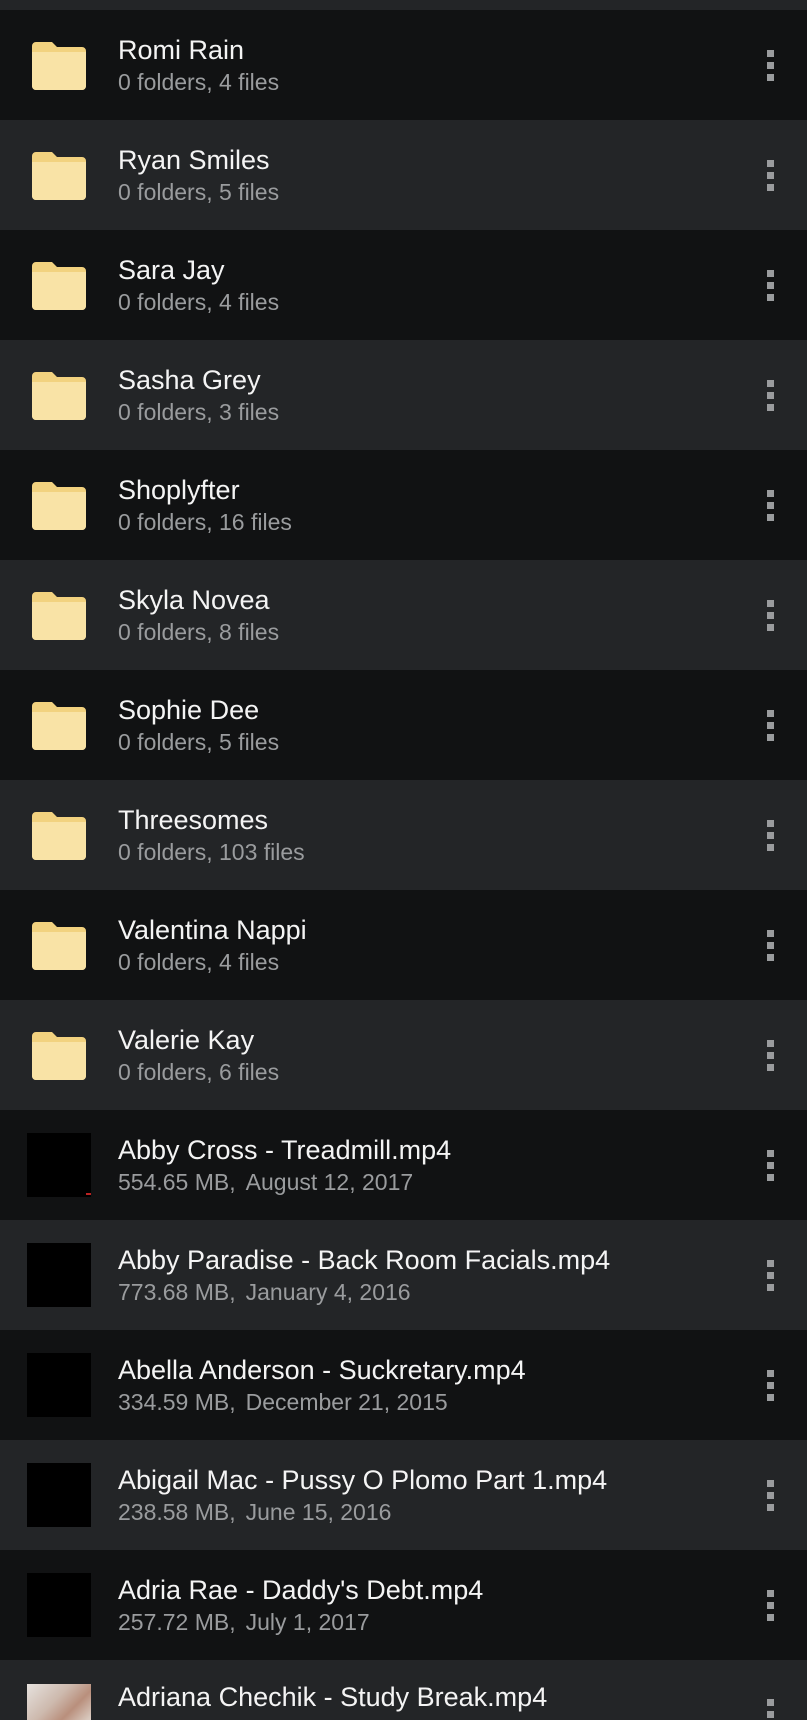  Describe the element at coordinates (211, 852) in the screenshot. I see `folder-meta: 0 folders, 103 files` at that location.